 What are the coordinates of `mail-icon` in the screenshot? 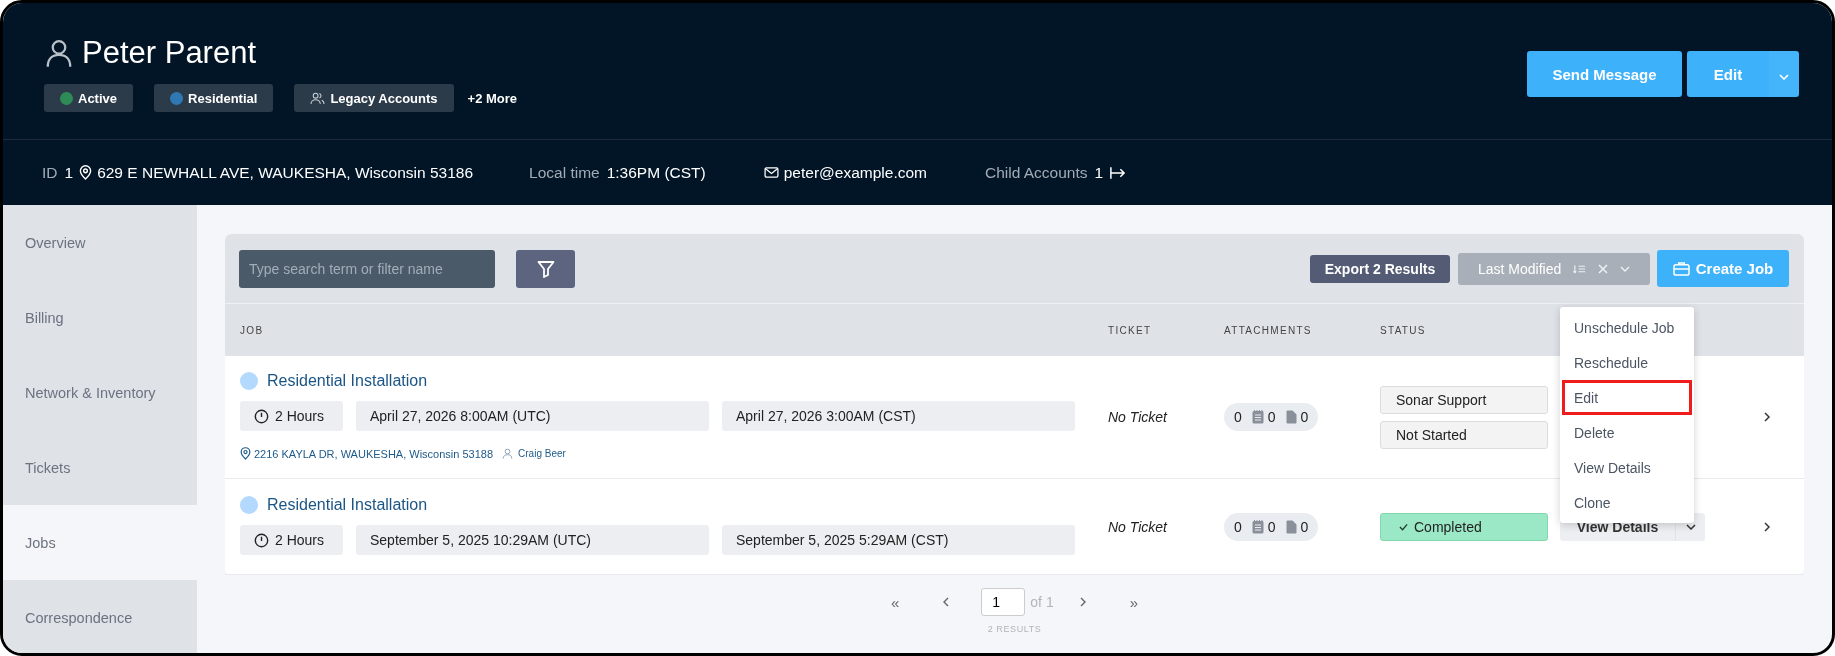 It's located at (771, 172).